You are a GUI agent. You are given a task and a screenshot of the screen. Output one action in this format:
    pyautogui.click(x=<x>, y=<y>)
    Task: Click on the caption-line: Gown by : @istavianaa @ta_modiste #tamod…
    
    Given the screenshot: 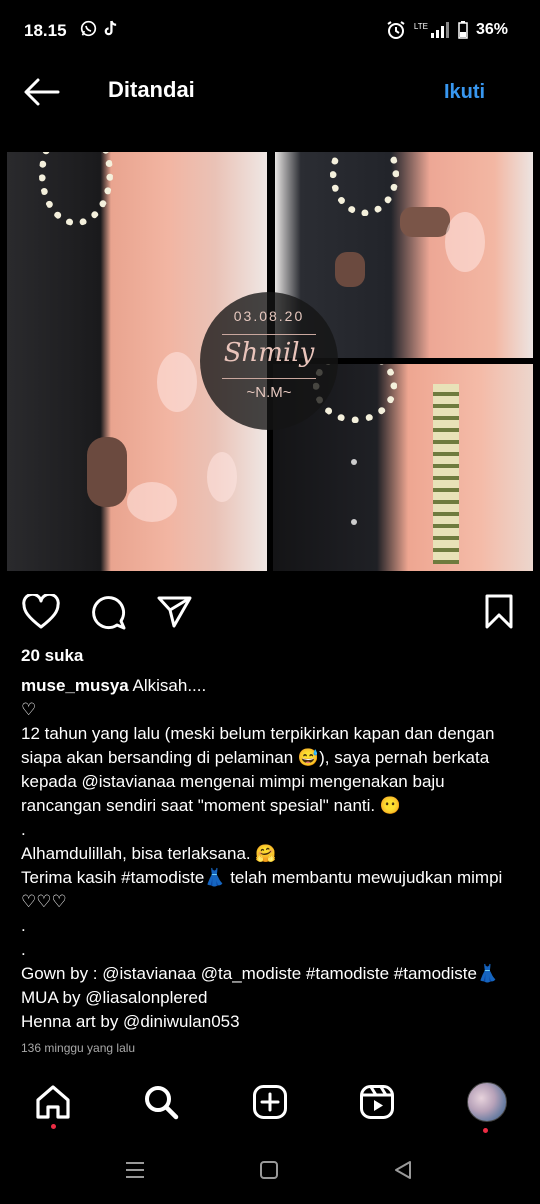 What is the action you would take?
    pyautogui.click(x=260, y=973)
    